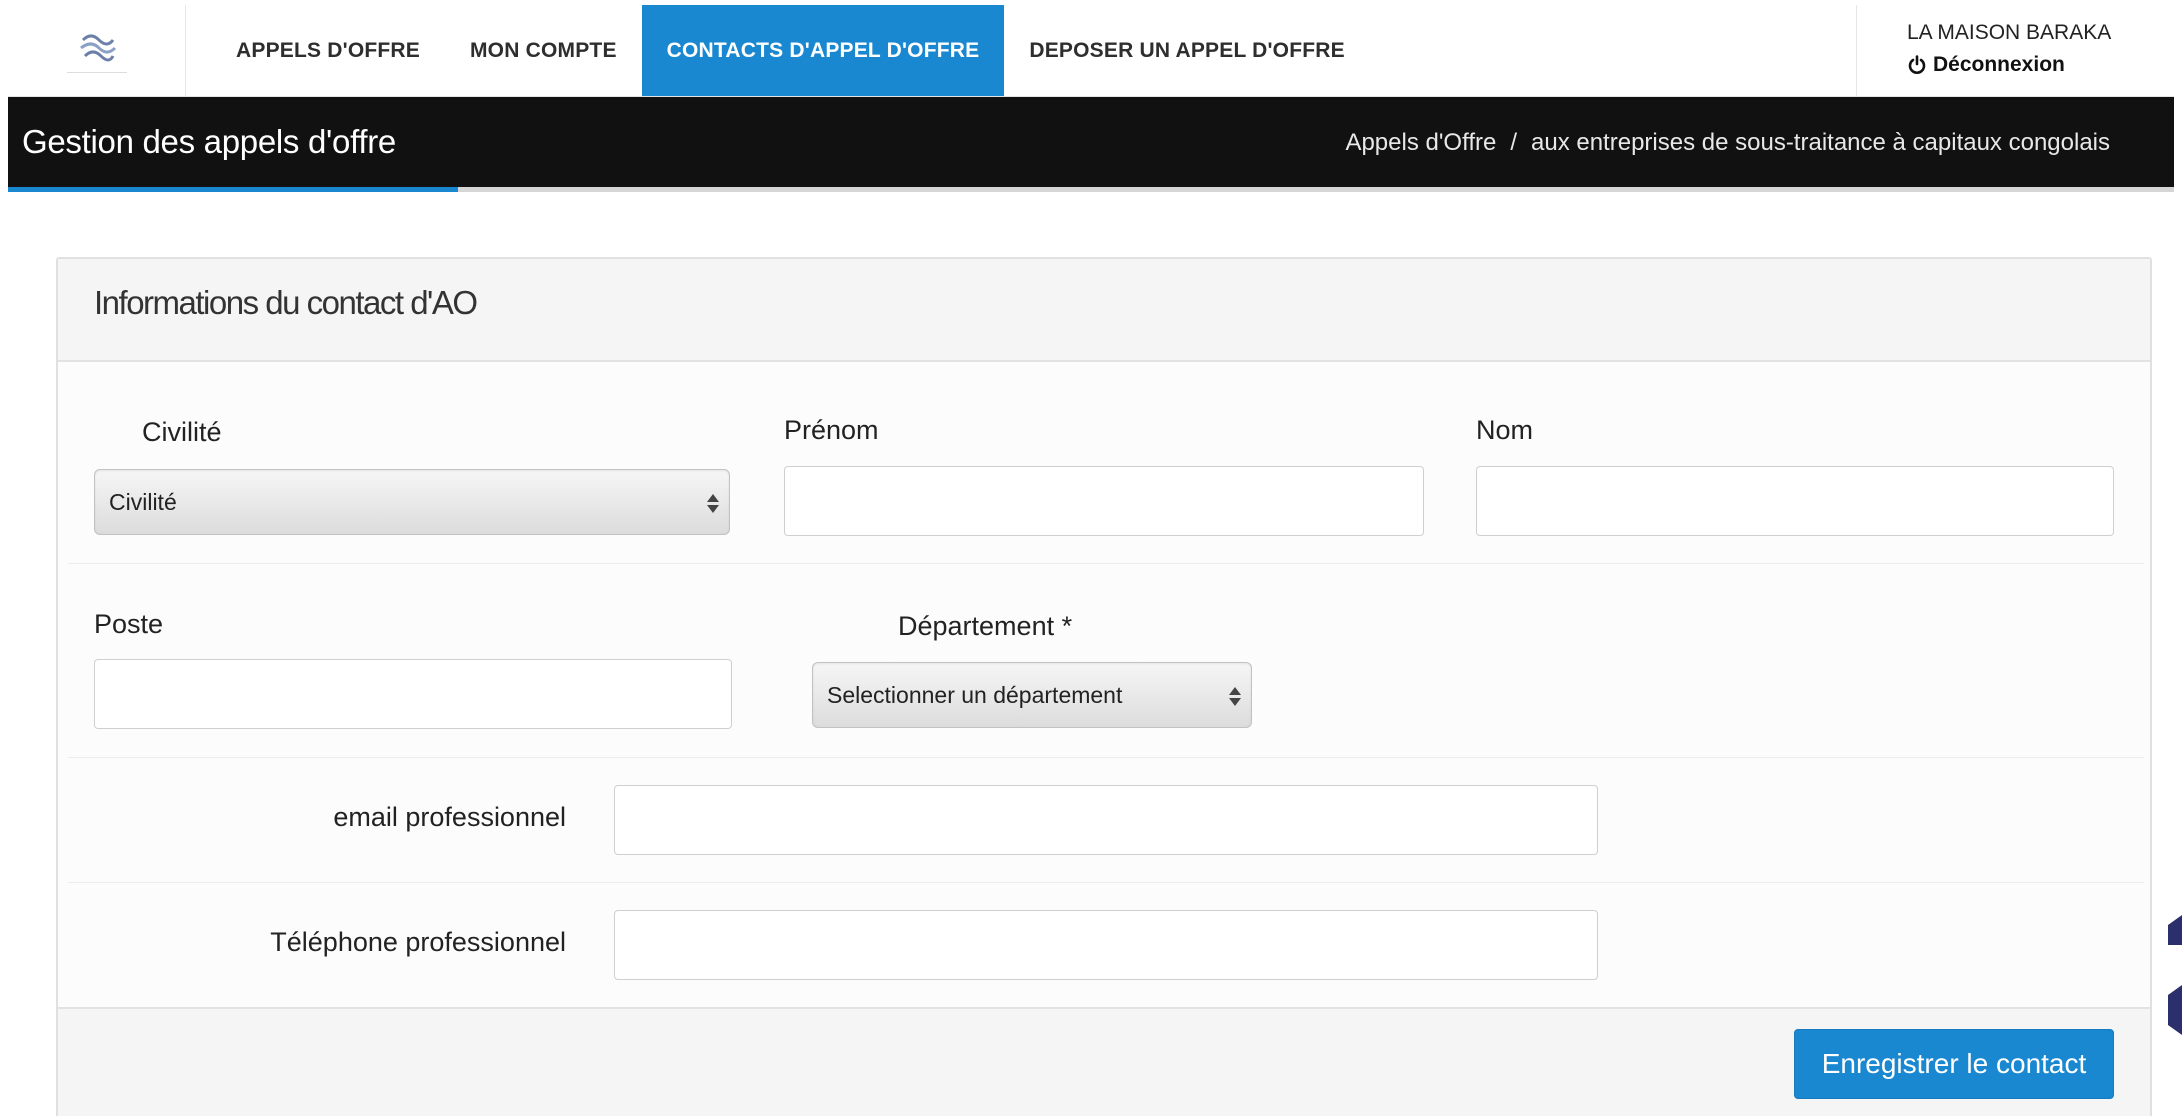 This screenshot has width=2182, height=1116. What do you see at coordinates (1106, 820) in the screenshot?
I see `email-input` at bounding box center [1106, 820].